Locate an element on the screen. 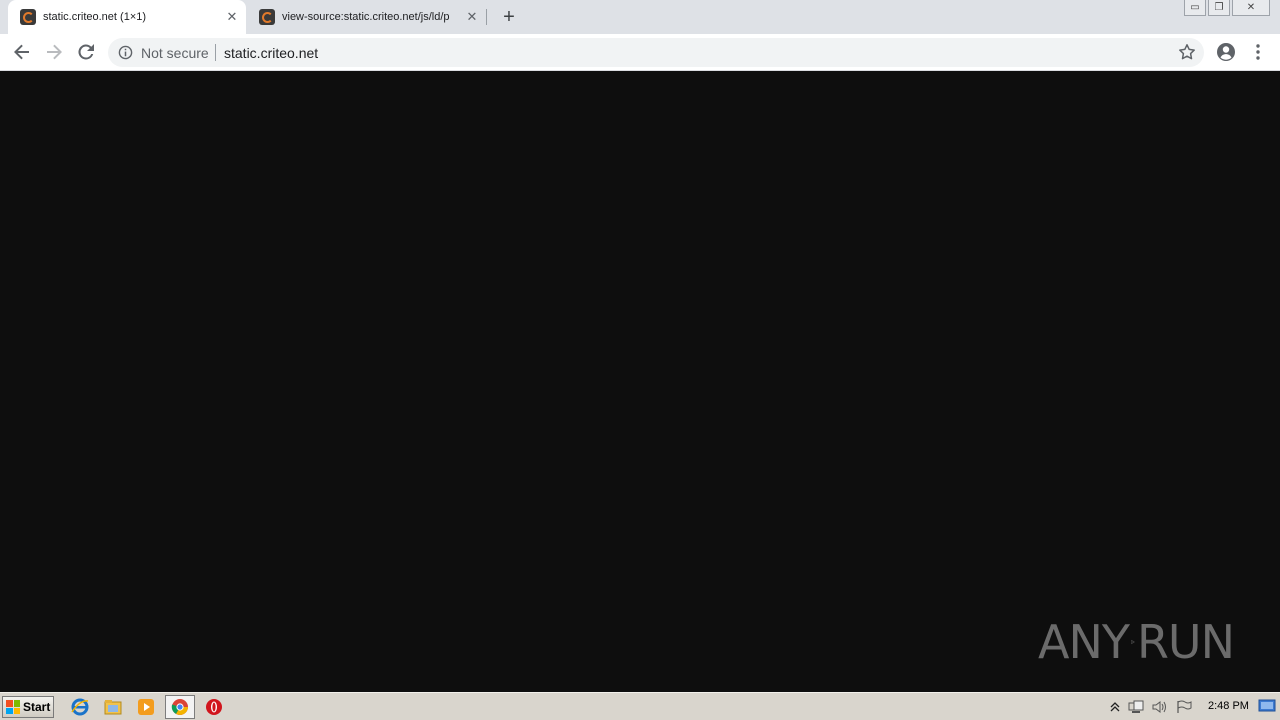 The height and width of the screenshot is (720, 1280). reload-button is located at coordinates (86, 52).